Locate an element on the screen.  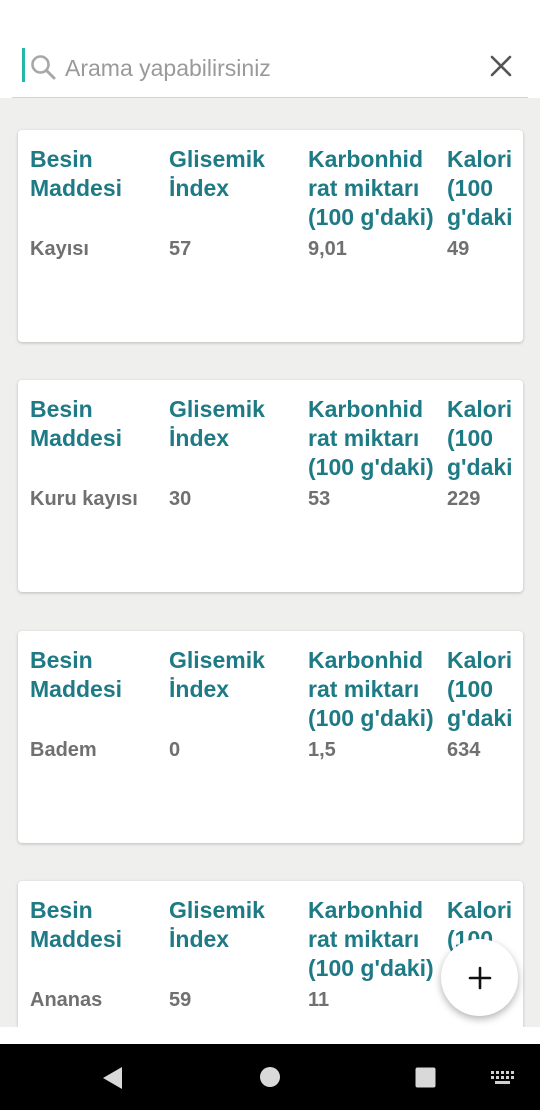
calories-value: 49 is located at coordinates (458, 249).